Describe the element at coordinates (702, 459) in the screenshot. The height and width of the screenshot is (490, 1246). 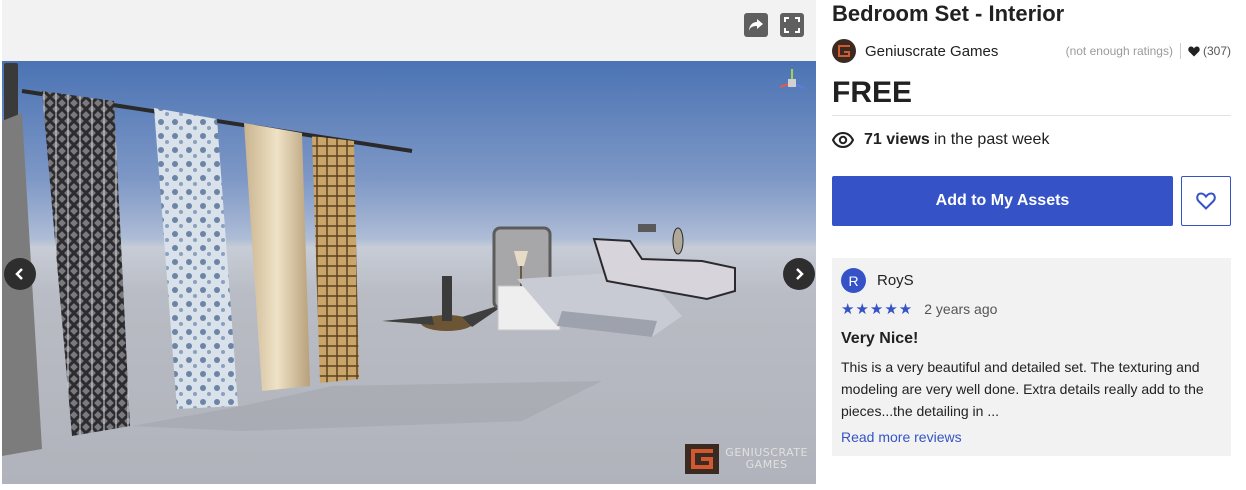
I see `watermark-logo-icon` at that location.